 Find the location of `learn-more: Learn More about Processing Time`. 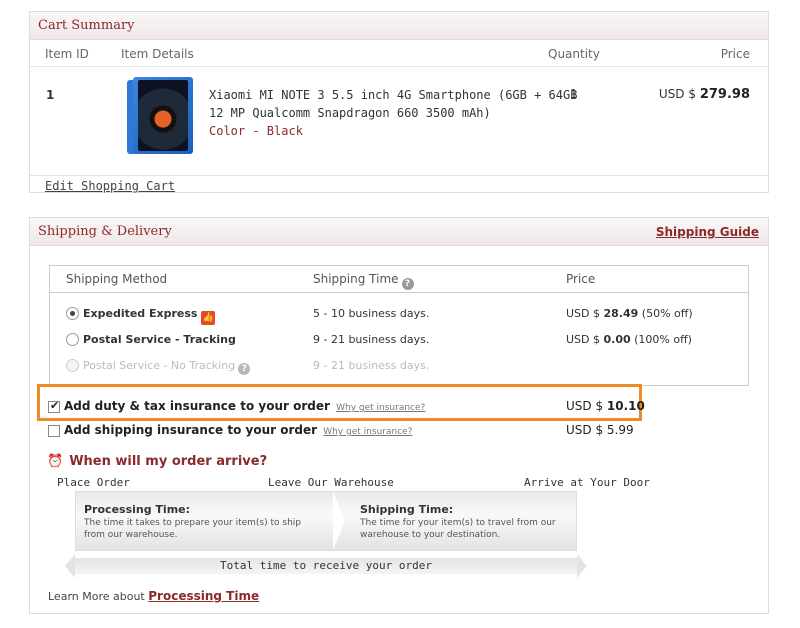

learn-more: Learn More about Processing Time is located at coordinates (154, 596).